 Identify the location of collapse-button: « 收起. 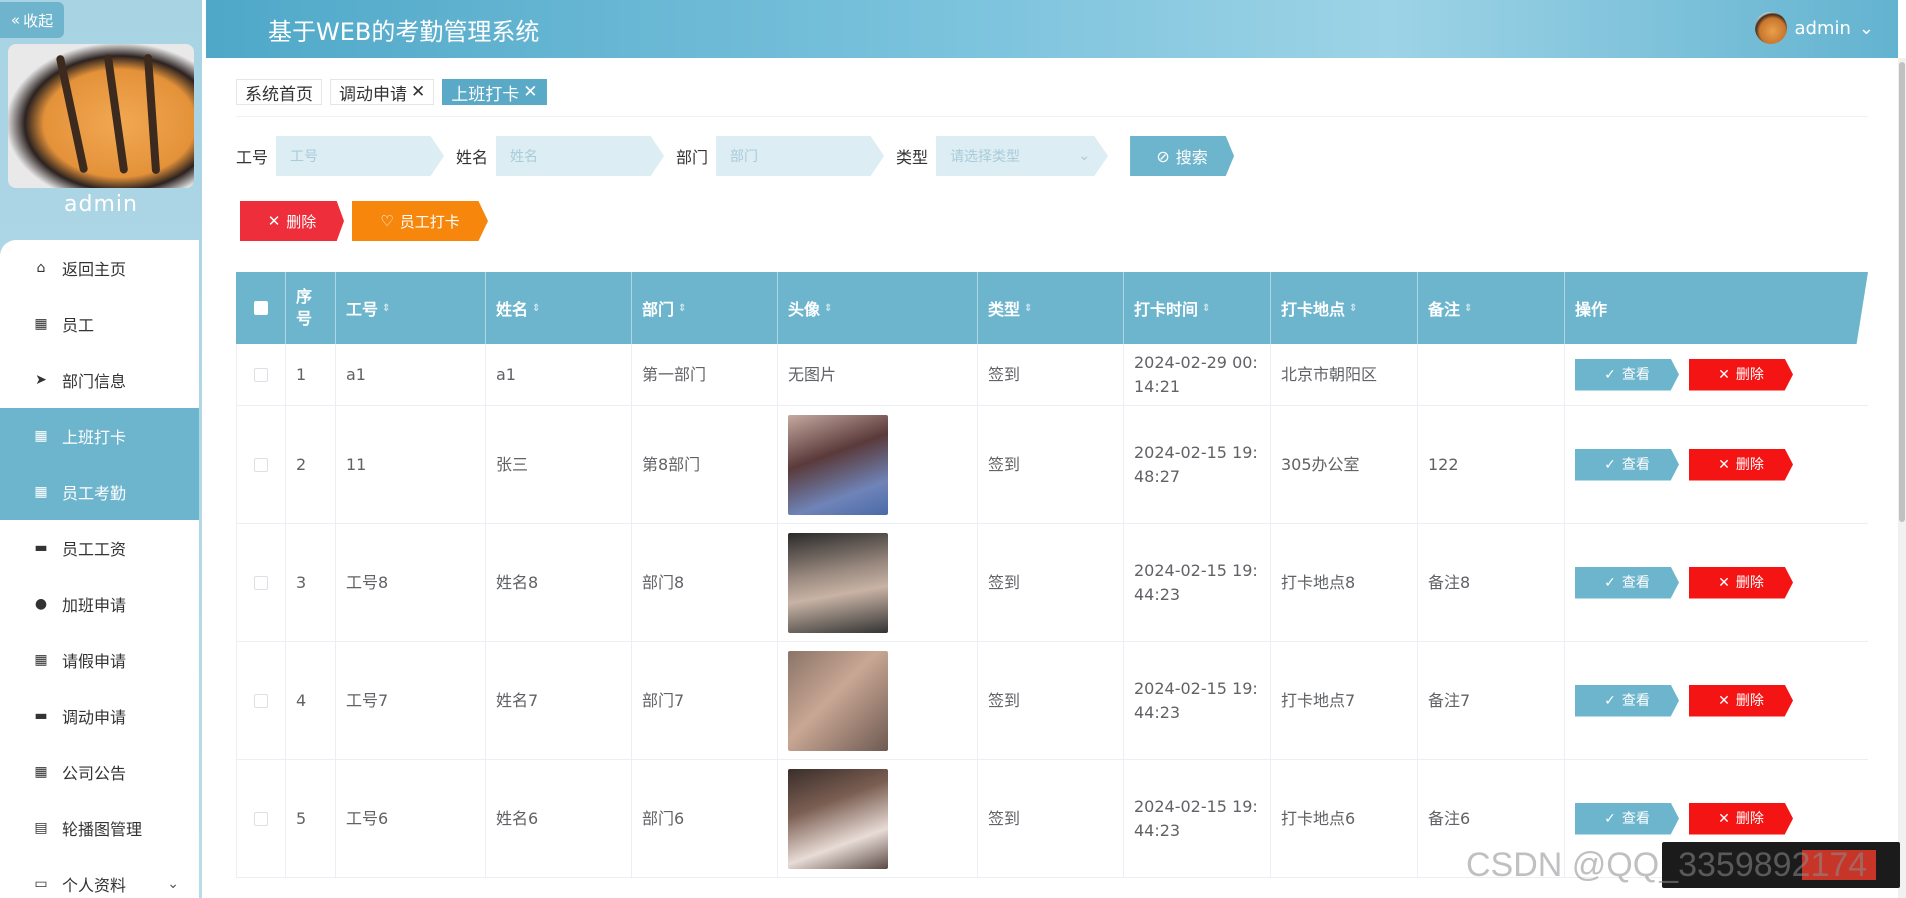
(32, 20).